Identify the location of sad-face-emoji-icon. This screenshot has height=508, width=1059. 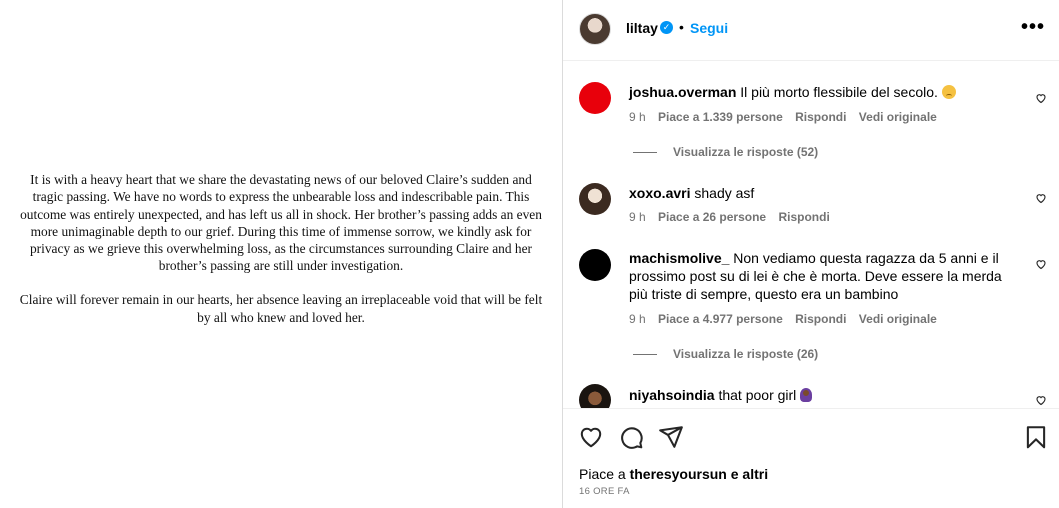
(948, 92).